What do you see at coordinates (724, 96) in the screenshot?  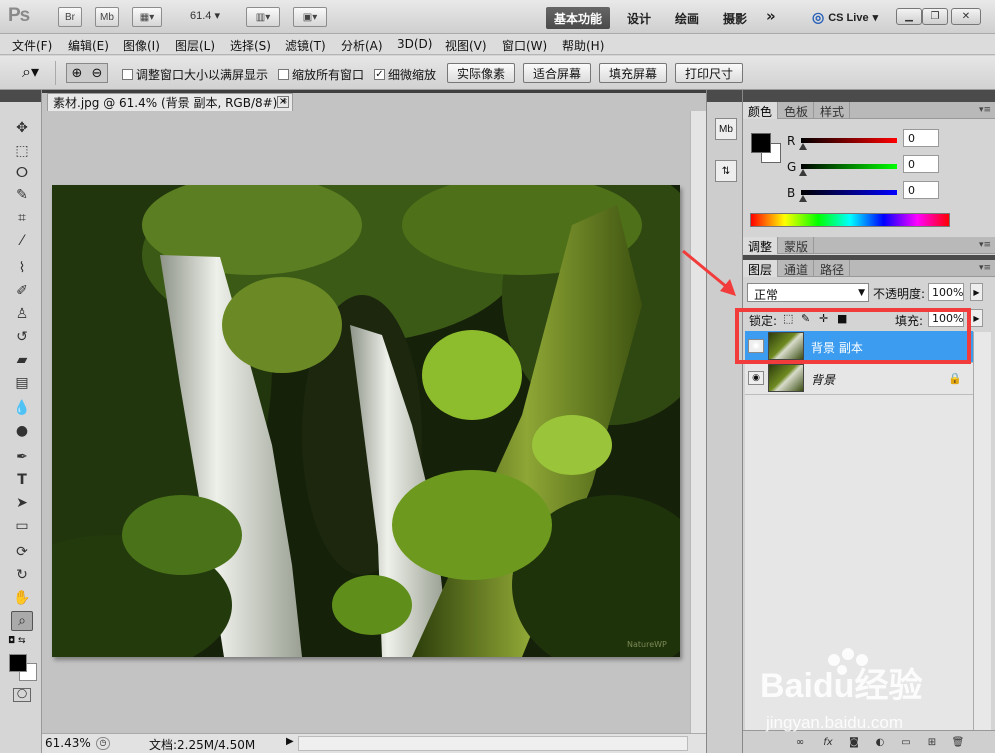 I see `dock-header` at bounding box center [724, 96].